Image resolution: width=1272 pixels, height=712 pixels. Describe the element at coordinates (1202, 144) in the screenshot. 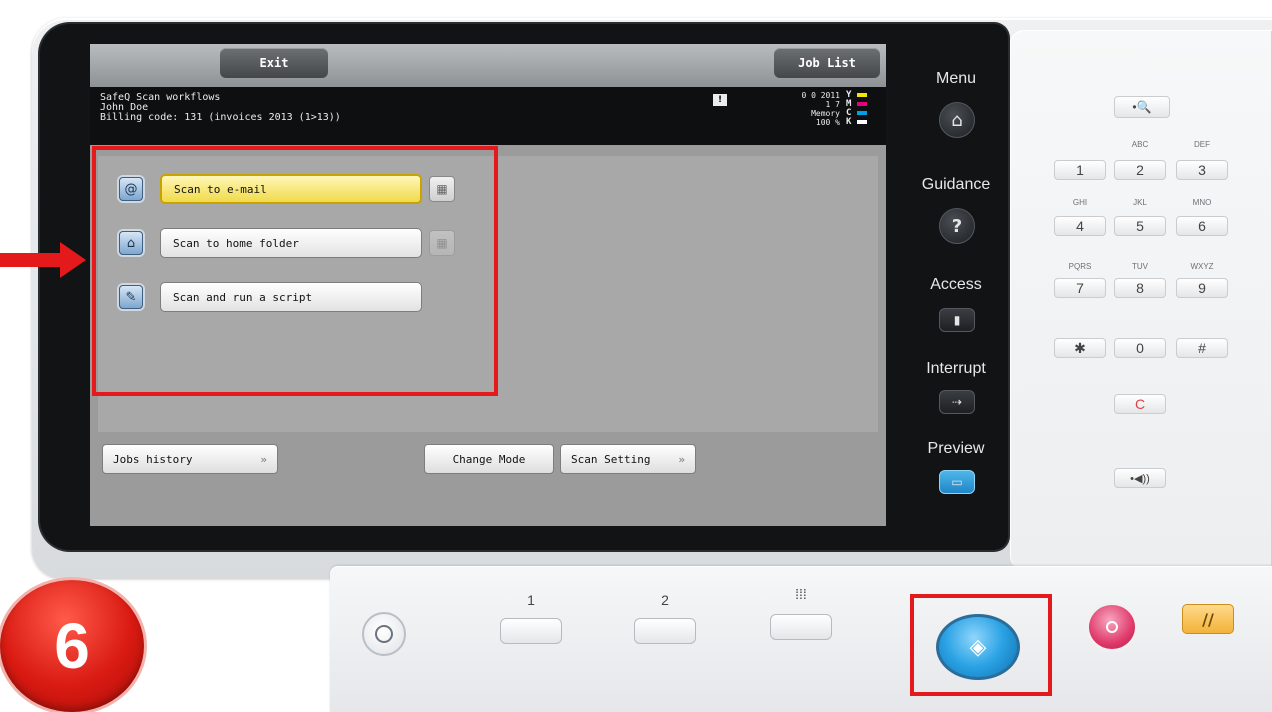

I see `key-3-letters: DEF` at that location.